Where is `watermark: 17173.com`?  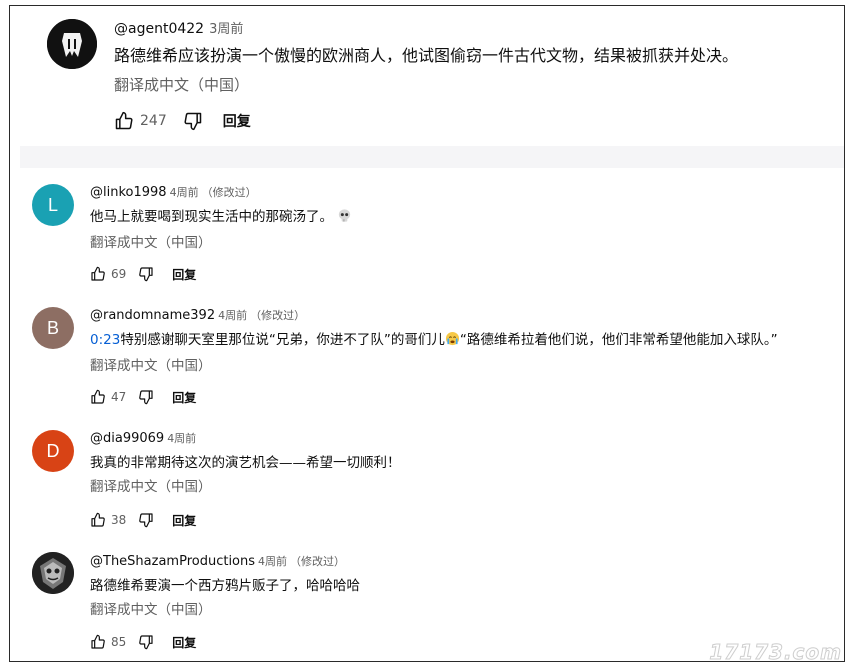
watermark: 17173.com is located at coordinates (775, 652).